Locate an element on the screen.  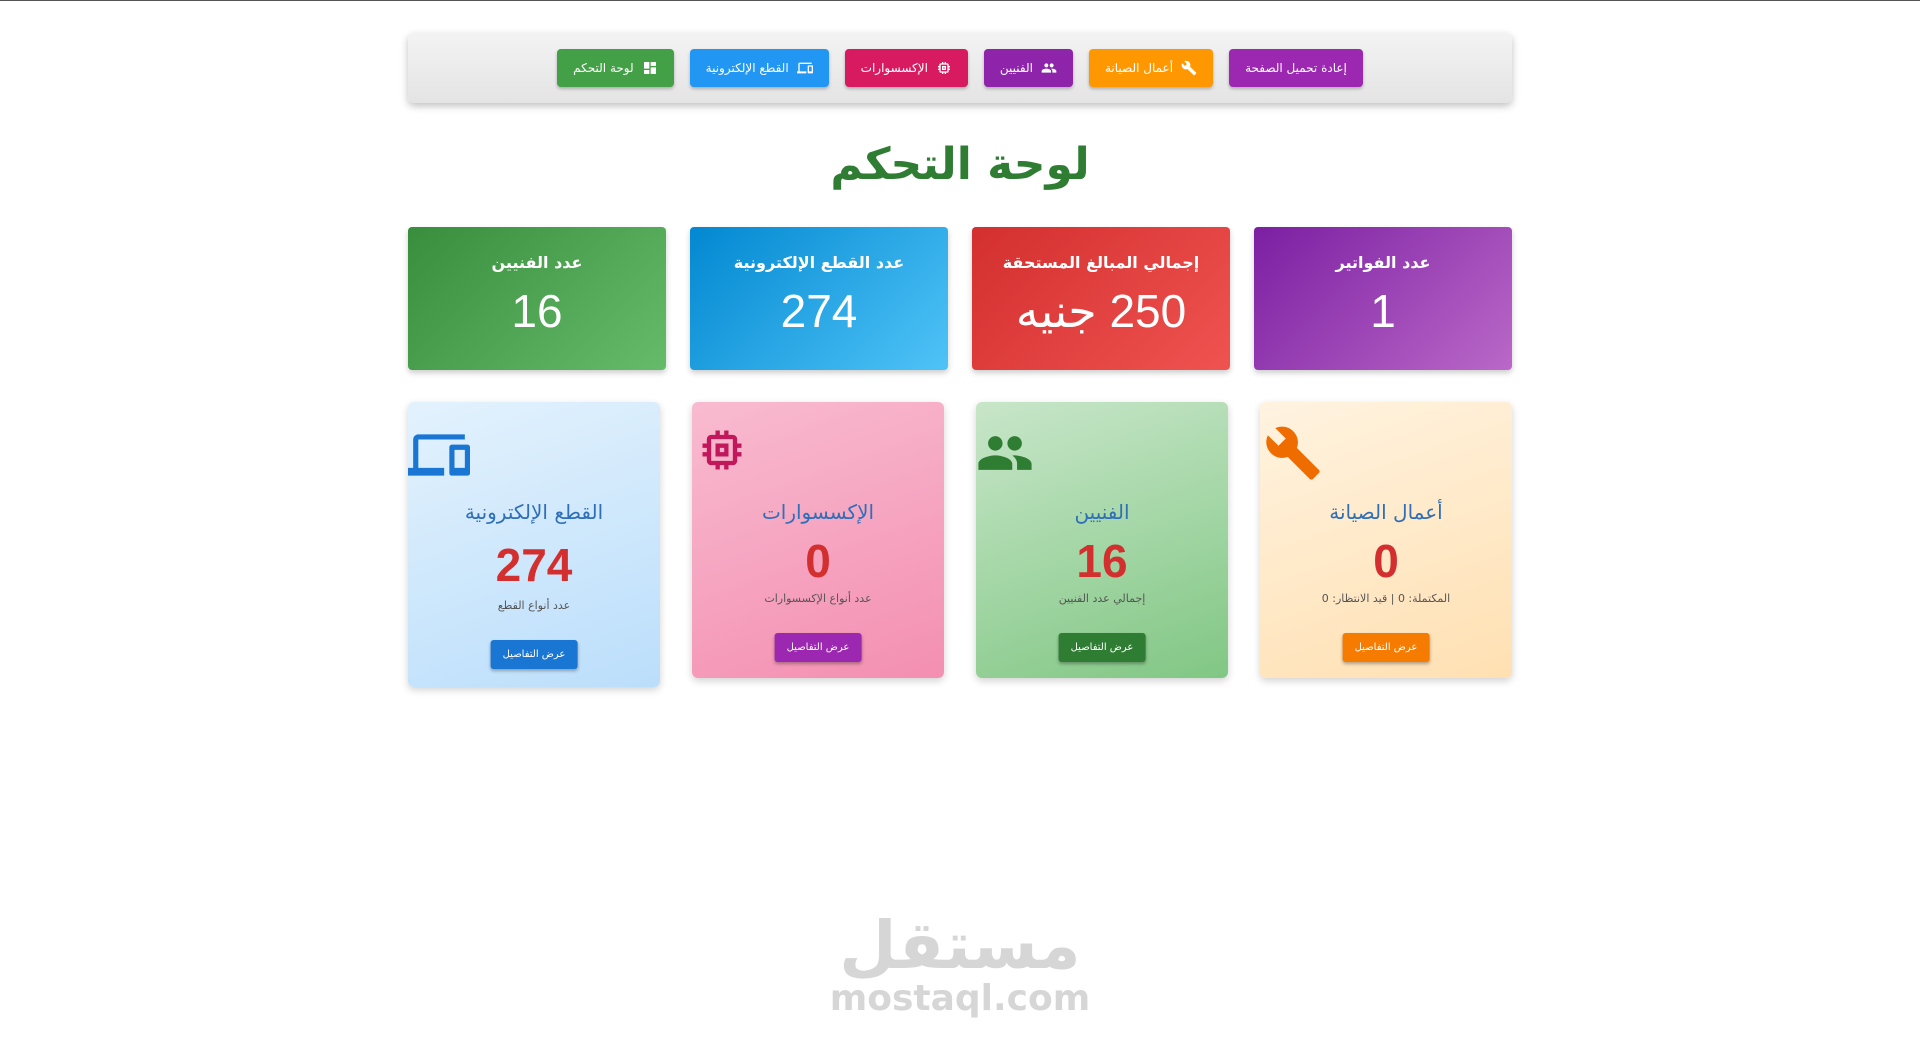
card-subtitle: عدد أنواع القطع is located at coordinates (534, 605).